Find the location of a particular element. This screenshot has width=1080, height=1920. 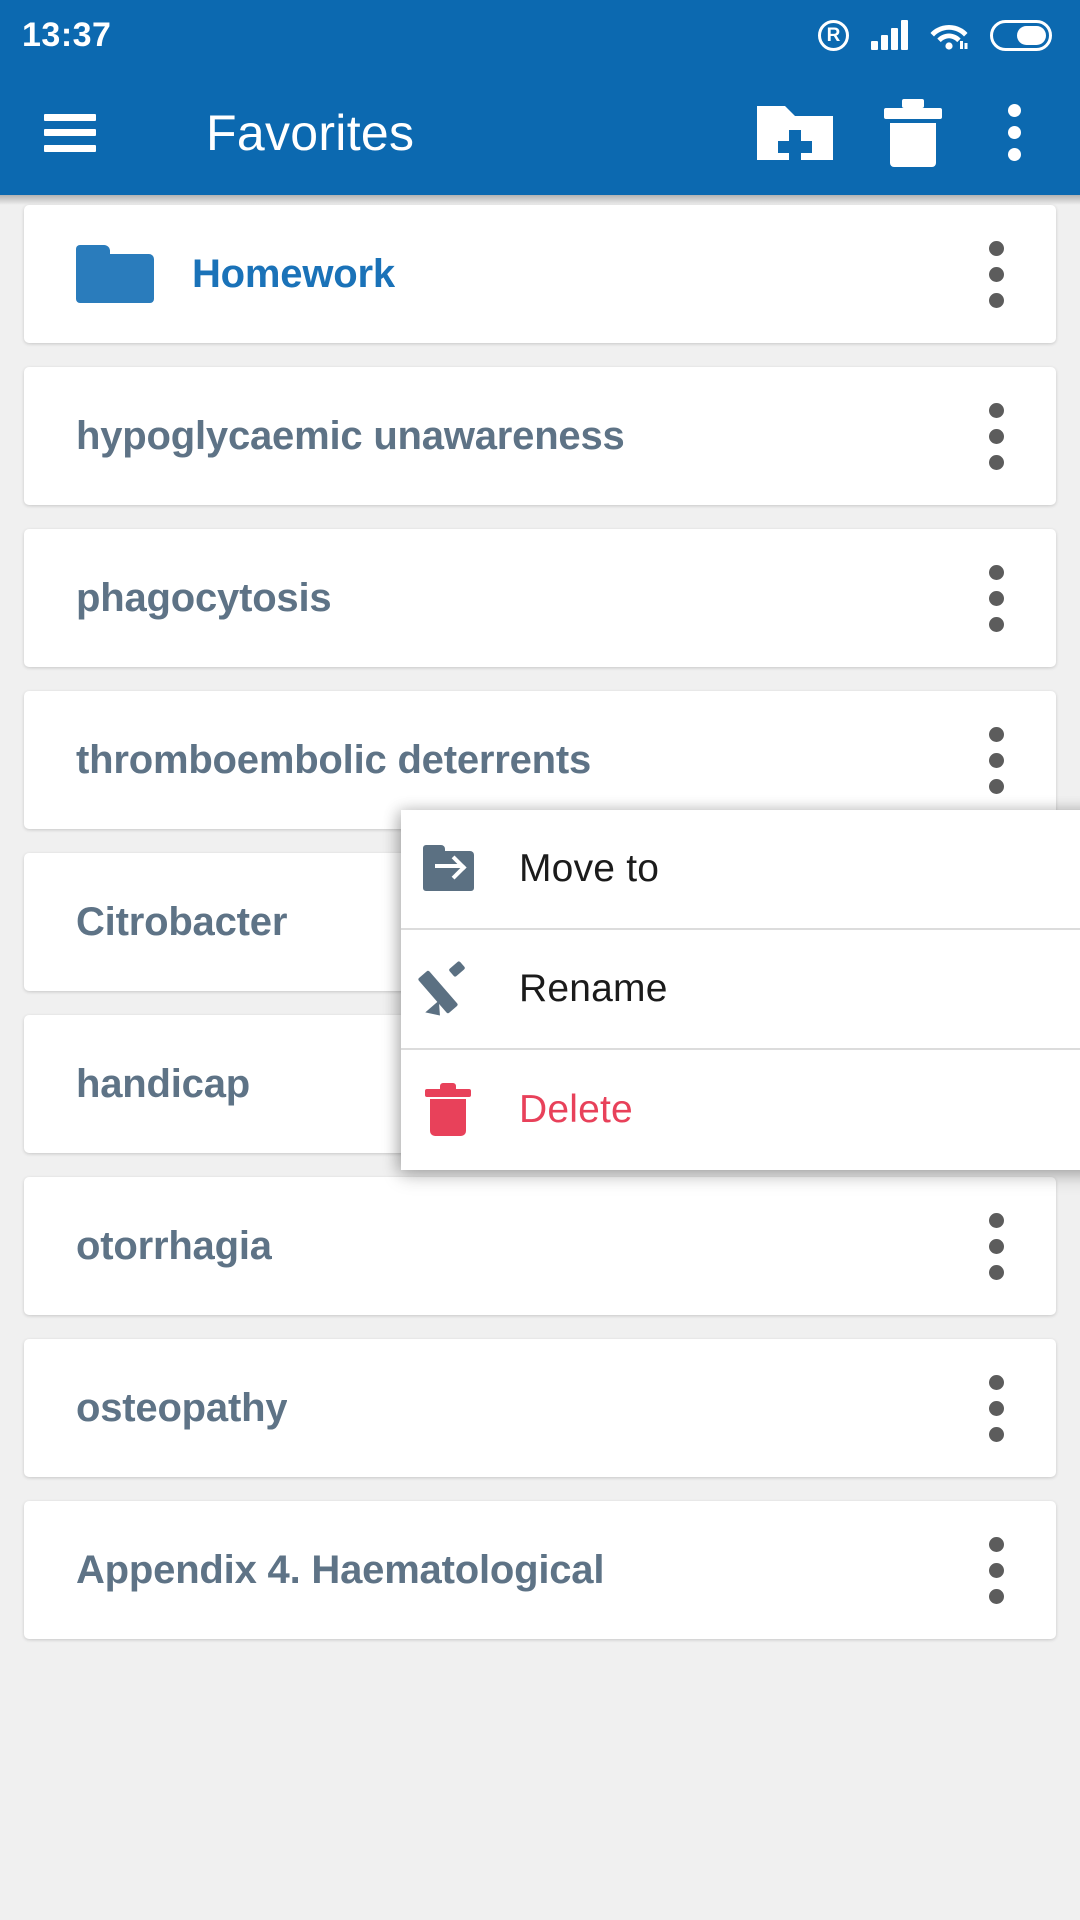

context-menu-label: Delete is located at coordinates (576, 1109).